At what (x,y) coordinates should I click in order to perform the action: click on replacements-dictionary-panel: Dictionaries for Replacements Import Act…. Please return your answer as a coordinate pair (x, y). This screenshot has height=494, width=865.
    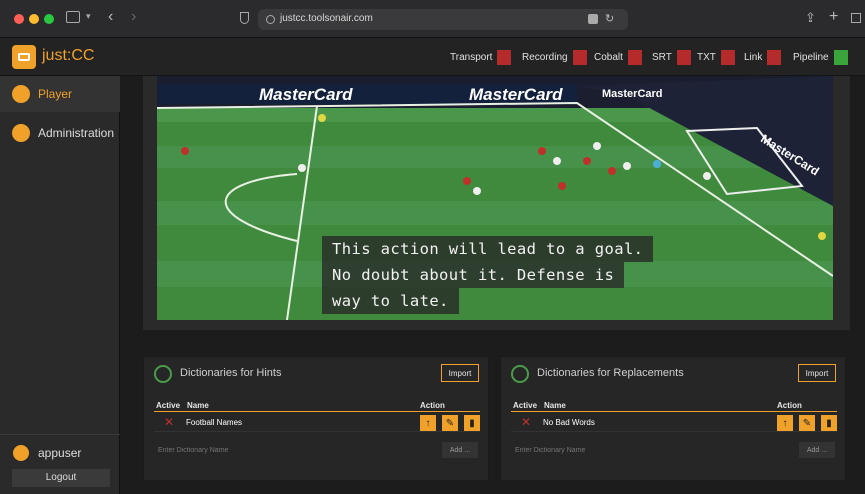
    Looking at the image, I should click on (673, 418).